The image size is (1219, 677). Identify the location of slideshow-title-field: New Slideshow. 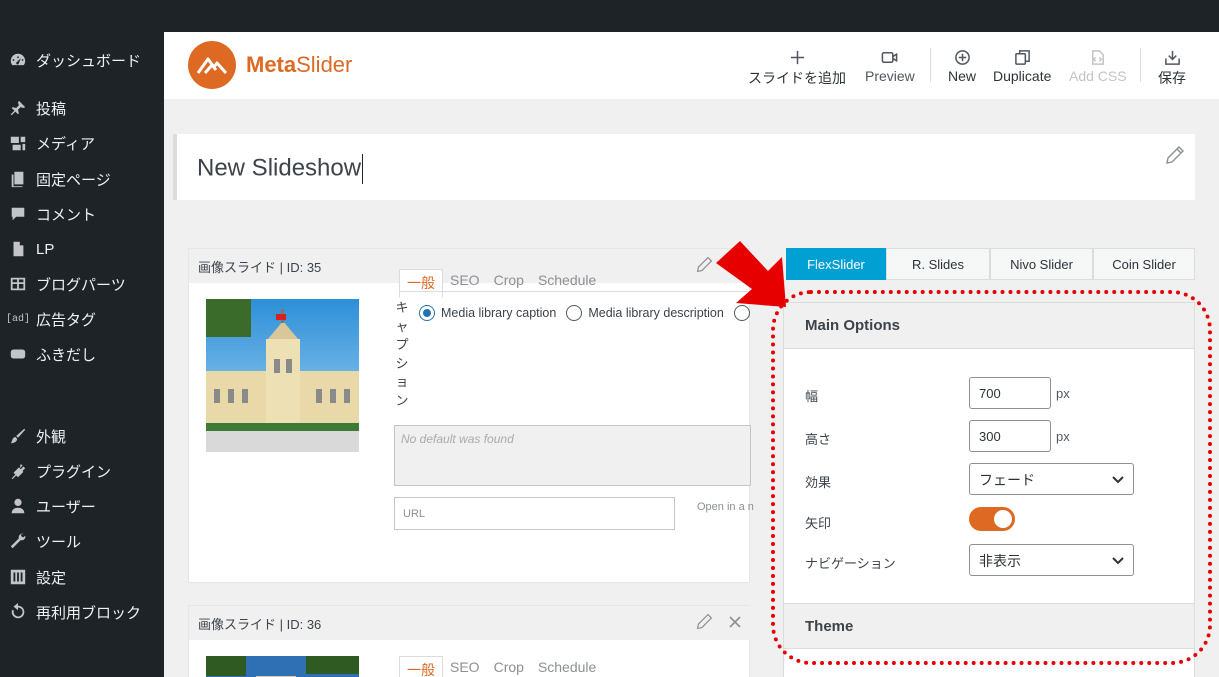
(684, 167).